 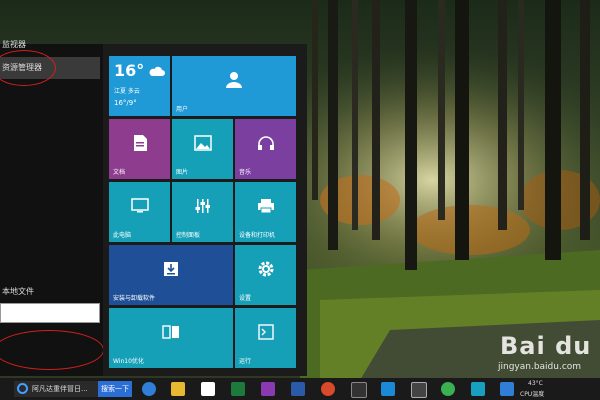 I want to click on start-item-monitor: 监视器, so click(x=50, y=45).